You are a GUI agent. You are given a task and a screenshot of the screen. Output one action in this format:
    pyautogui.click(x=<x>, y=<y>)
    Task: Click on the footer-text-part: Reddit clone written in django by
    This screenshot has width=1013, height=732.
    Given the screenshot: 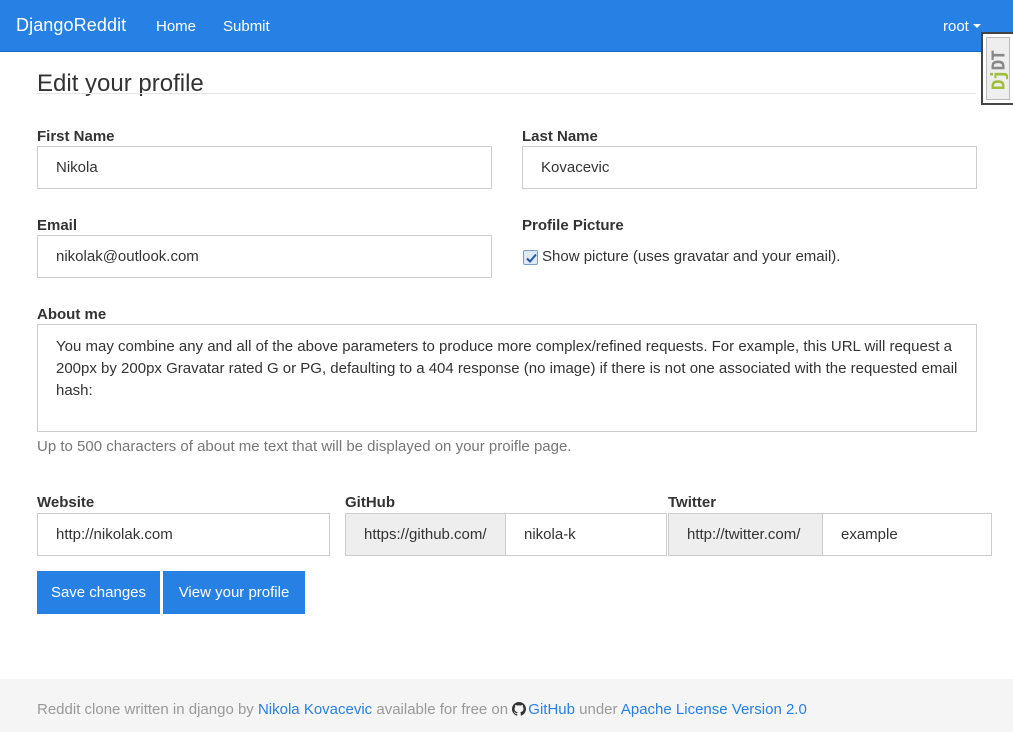 What is the action you would take?
    pyautogui.click(x=145, y=709)
    